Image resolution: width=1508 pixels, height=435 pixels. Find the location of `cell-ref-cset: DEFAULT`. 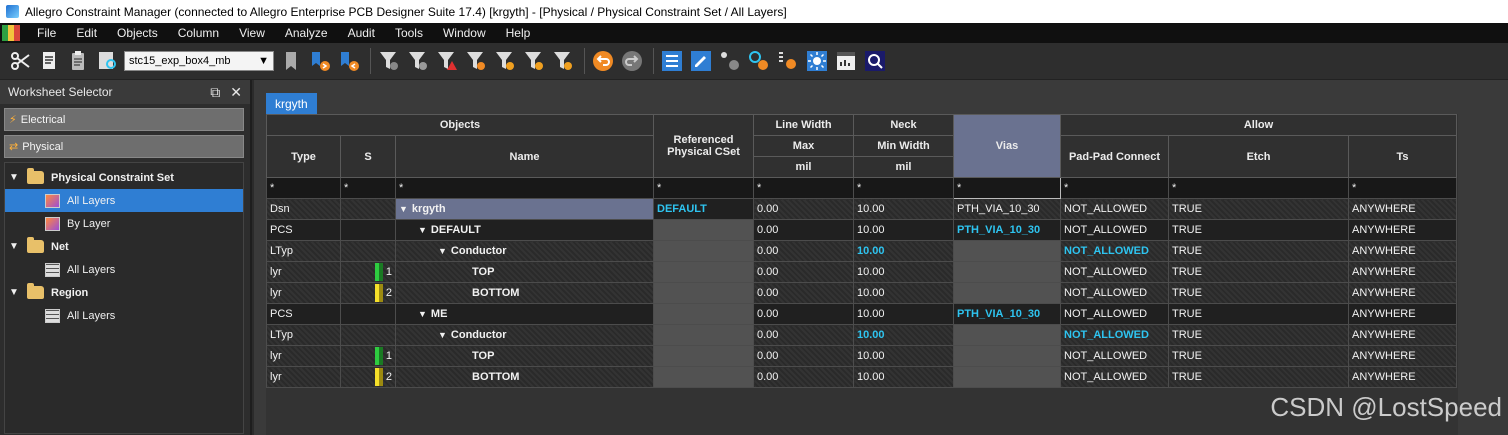

cell-ref-cset: DEFAULT is located at coordinates (703, 209).